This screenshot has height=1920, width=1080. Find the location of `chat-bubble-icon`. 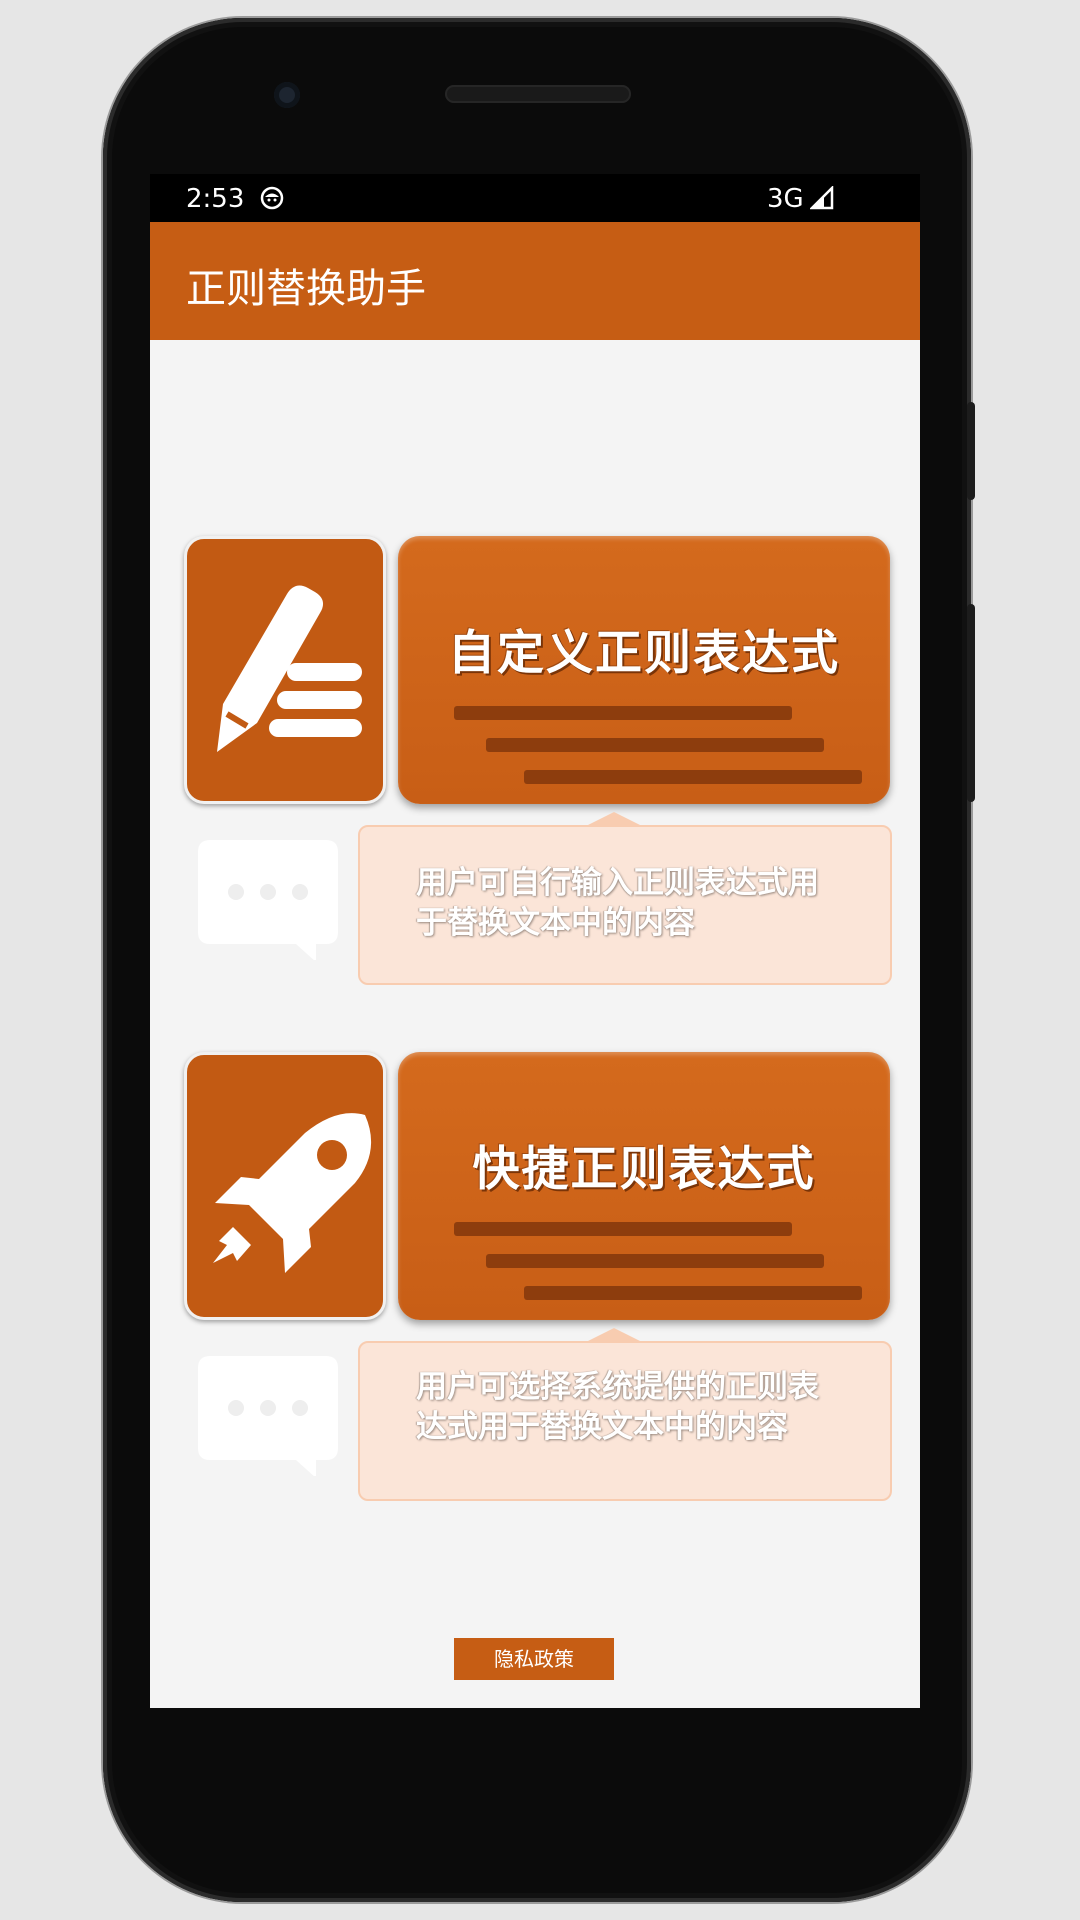

chat-bubble-icon is located at coordinates (268, 1416).